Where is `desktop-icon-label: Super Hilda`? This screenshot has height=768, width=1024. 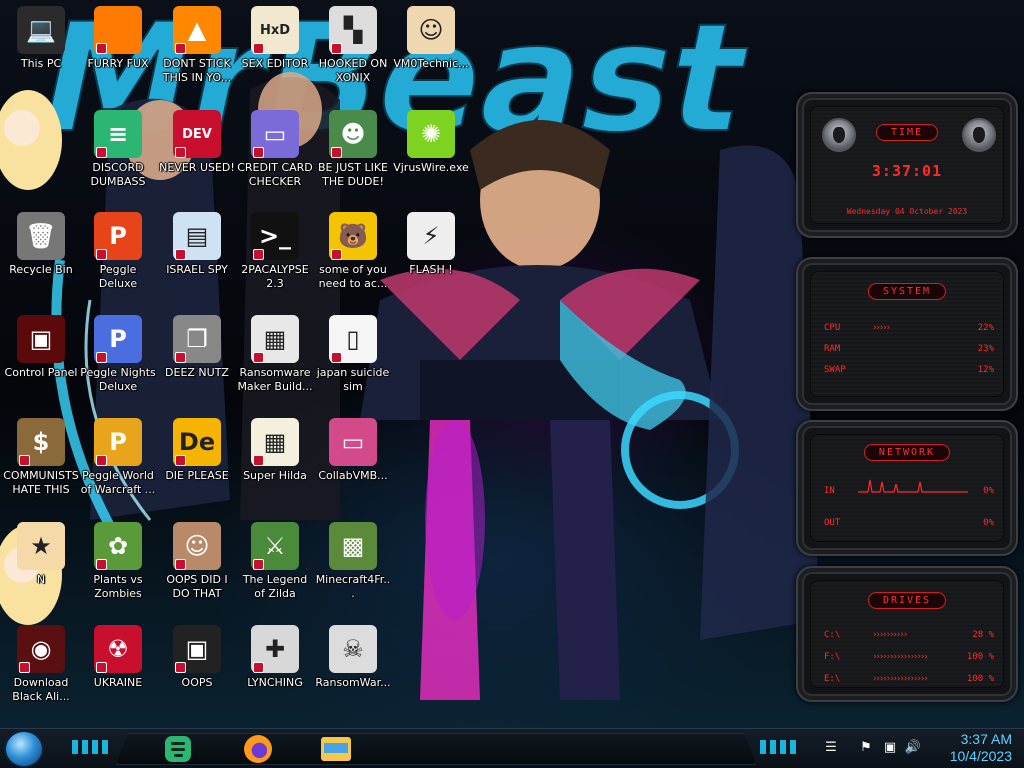 desktop-icon-label: Super Hilda is located at coordinates (275, 475).